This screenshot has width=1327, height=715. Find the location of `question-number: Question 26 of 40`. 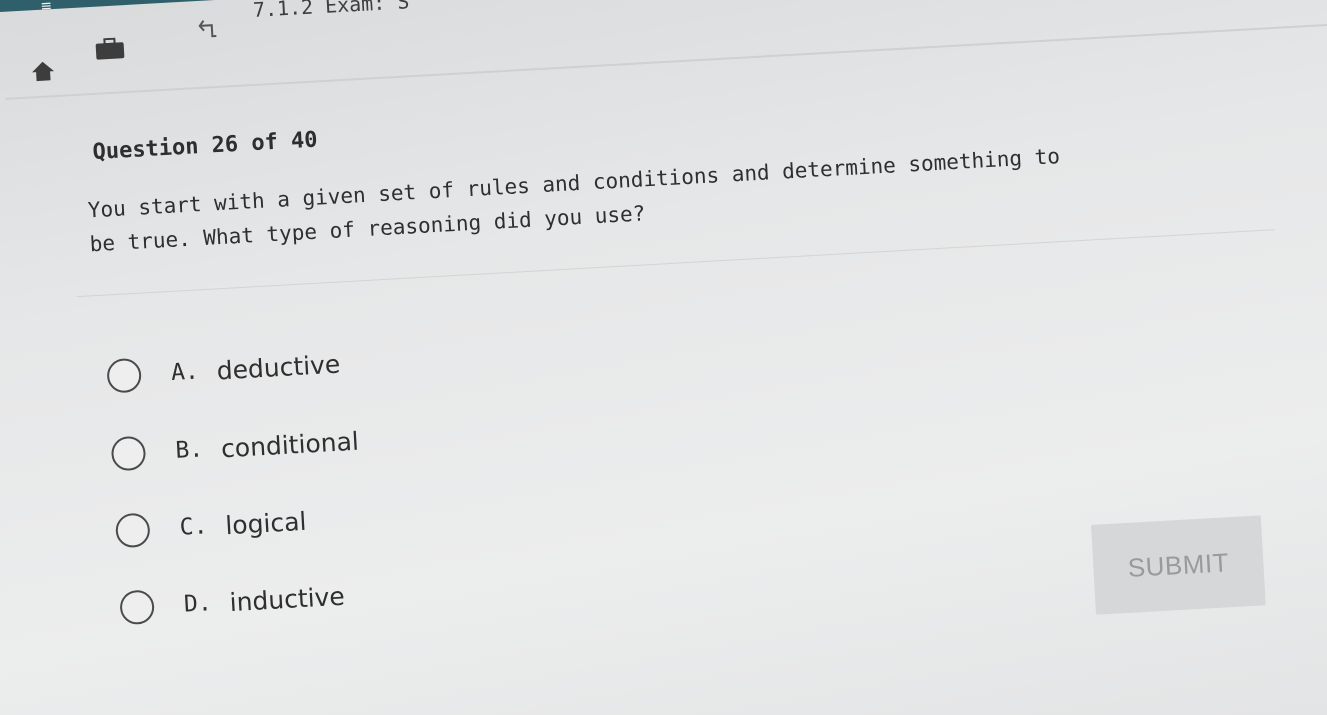

question-number: Question 26 of 40 is located at coordinates (205, 146).